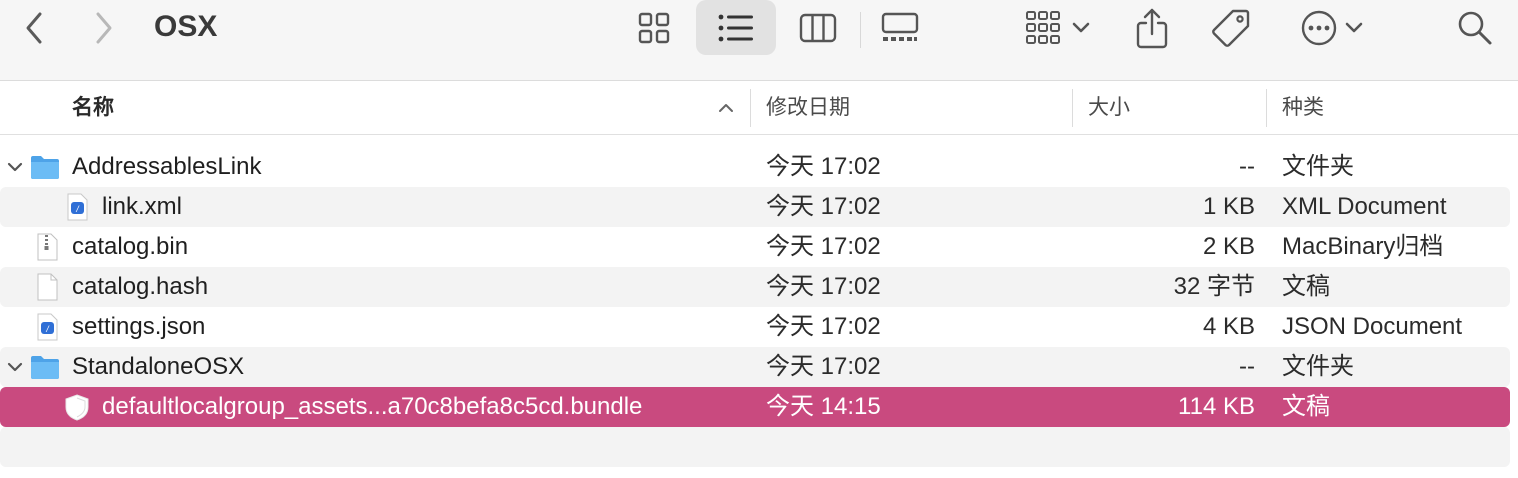 The image size is (1518, 478). Describe the element at coordinates (142, 206) in the screenshot. I see `file-name: link.xml` at that location.